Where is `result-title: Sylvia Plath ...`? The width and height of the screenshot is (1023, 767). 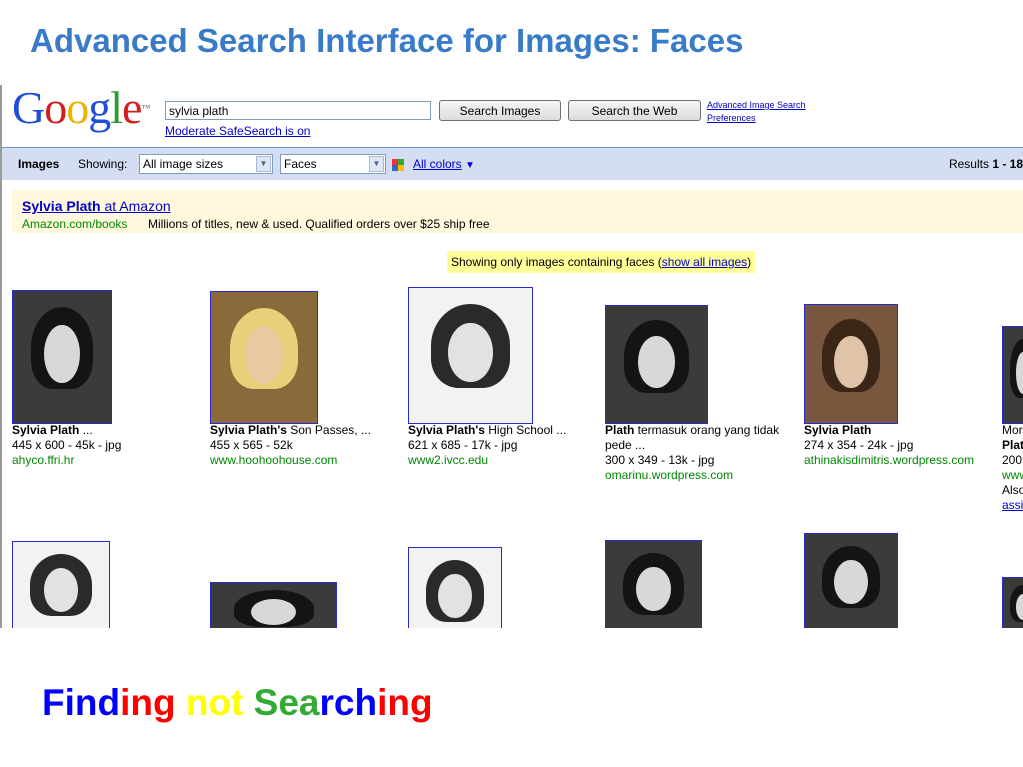 result-title: Sylvia Plath ... is located at coordinates (107, 430).